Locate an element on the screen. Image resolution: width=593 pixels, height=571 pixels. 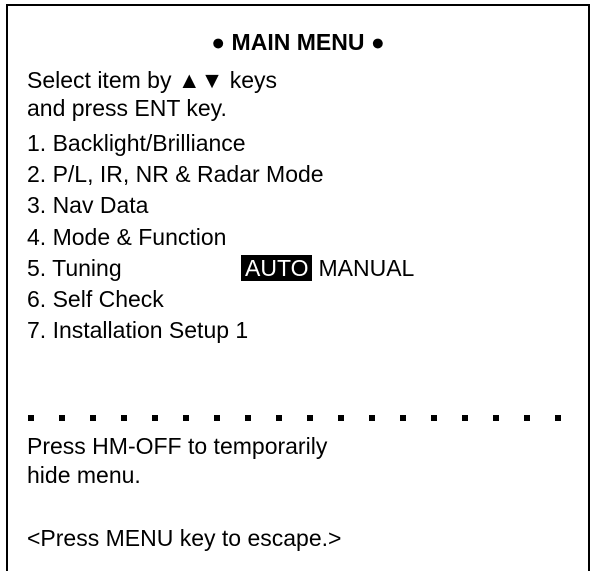
instruction-line-1: Select item by ▲▼ keys is located at coordinates (152, 80).